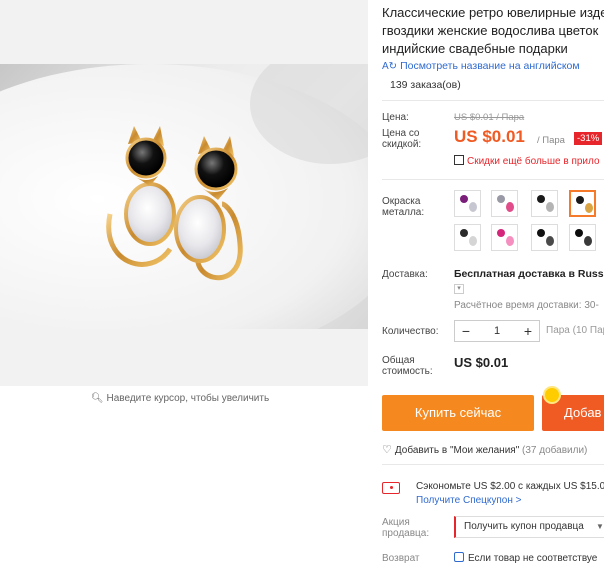  I want to click on add-to-wishlist-link: ♡ Добавить в "Мои желания" (37 добавили), so click(484, 449).